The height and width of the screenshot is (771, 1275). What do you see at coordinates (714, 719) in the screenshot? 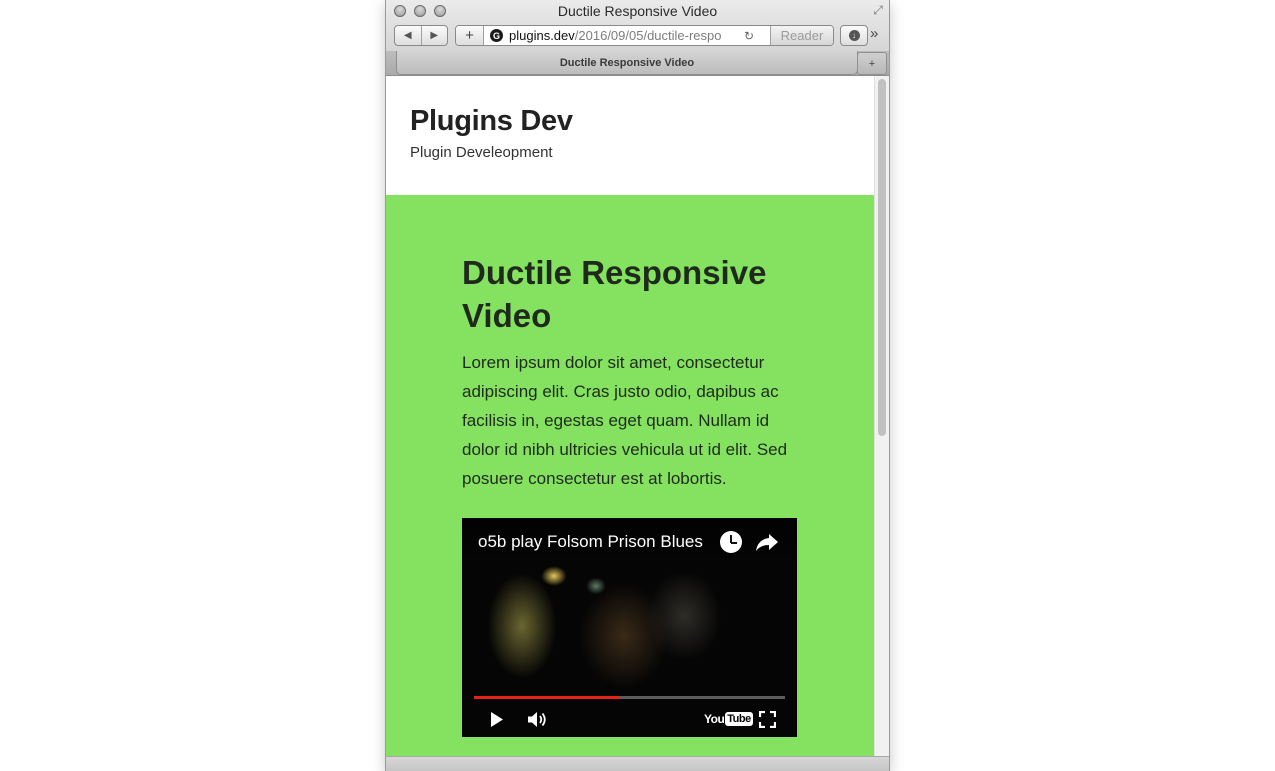
I see `youtube-logo-you: You` at bounding box center [714, 719].